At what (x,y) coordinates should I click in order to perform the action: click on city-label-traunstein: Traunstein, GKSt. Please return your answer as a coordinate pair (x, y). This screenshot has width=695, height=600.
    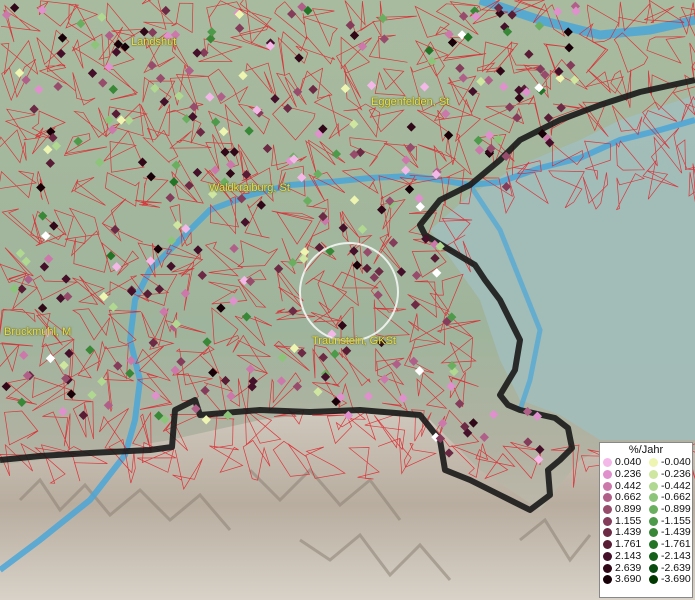
    Looking at the image, I should click on (354, 341).